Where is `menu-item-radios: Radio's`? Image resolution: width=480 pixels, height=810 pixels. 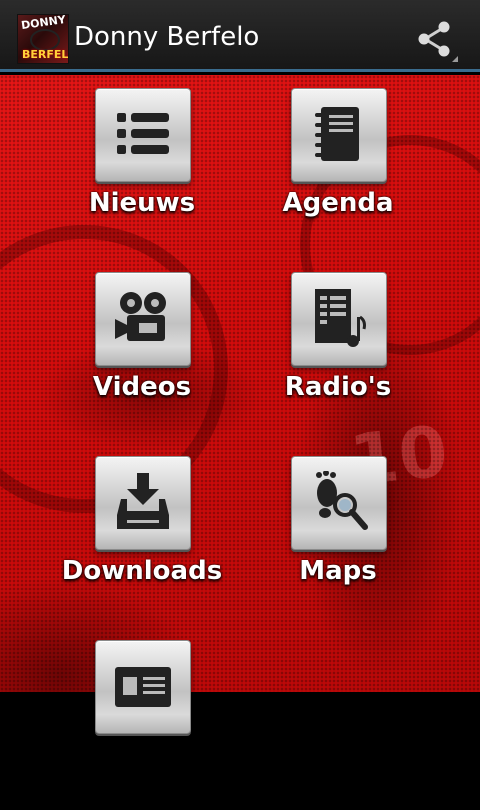
menu-item-radios: Radio's is located at coordinates (338, 357).